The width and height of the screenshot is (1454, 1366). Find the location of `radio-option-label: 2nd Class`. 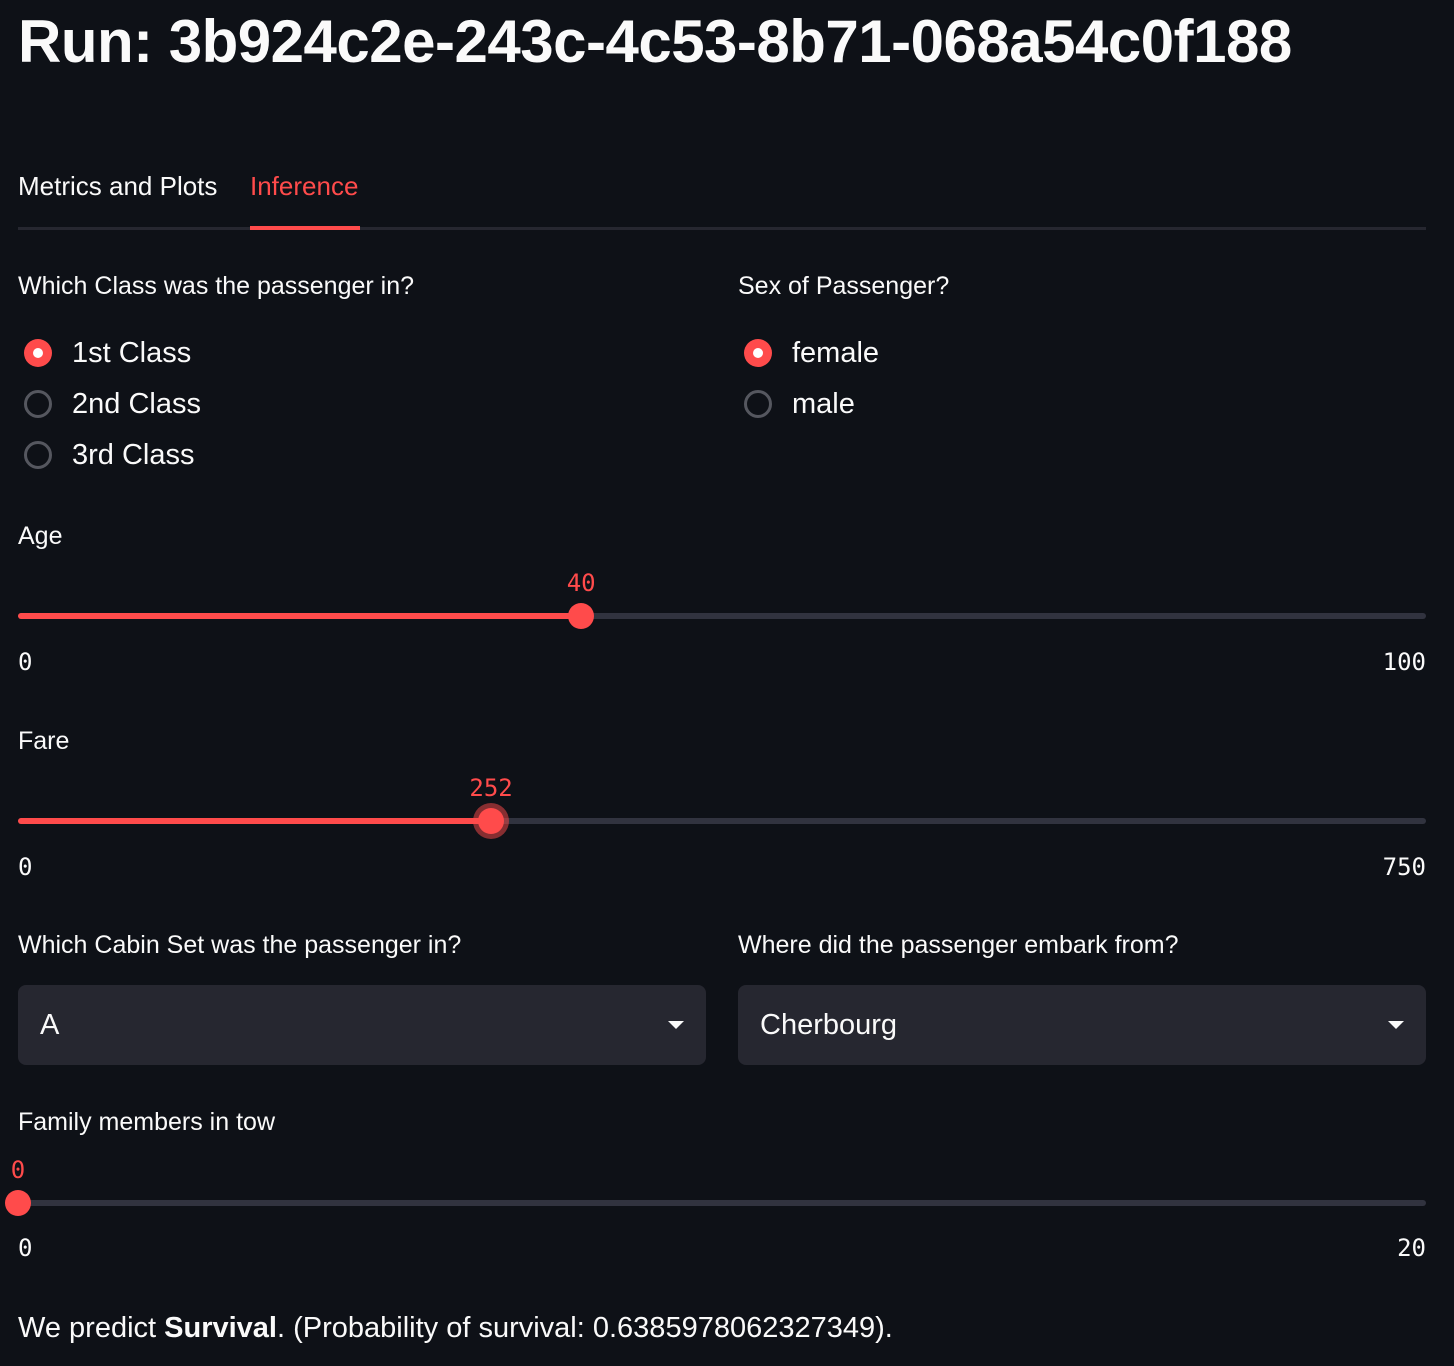

radio-option-label: 2nd Class is located at coordinates (136, 404).